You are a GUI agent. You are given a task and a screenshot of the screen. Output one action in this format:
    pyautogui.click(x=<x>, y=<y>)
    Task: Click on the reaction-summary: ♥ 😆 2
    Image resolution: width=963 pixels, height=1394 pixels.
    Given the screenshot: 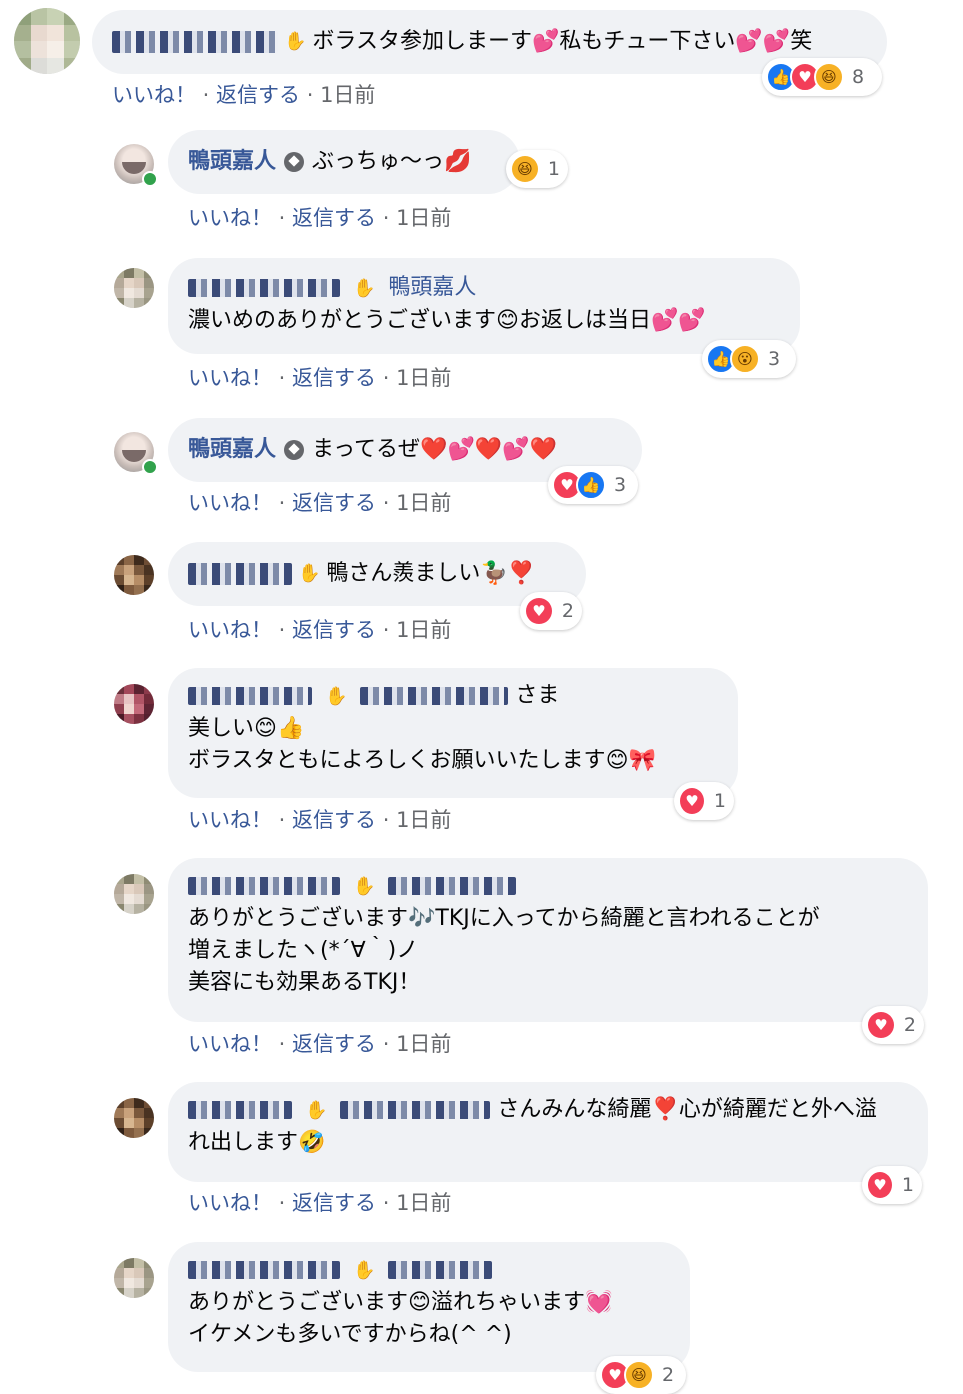 What is the action you would take?
    pyautogui.click(x=641, y=1375)
    